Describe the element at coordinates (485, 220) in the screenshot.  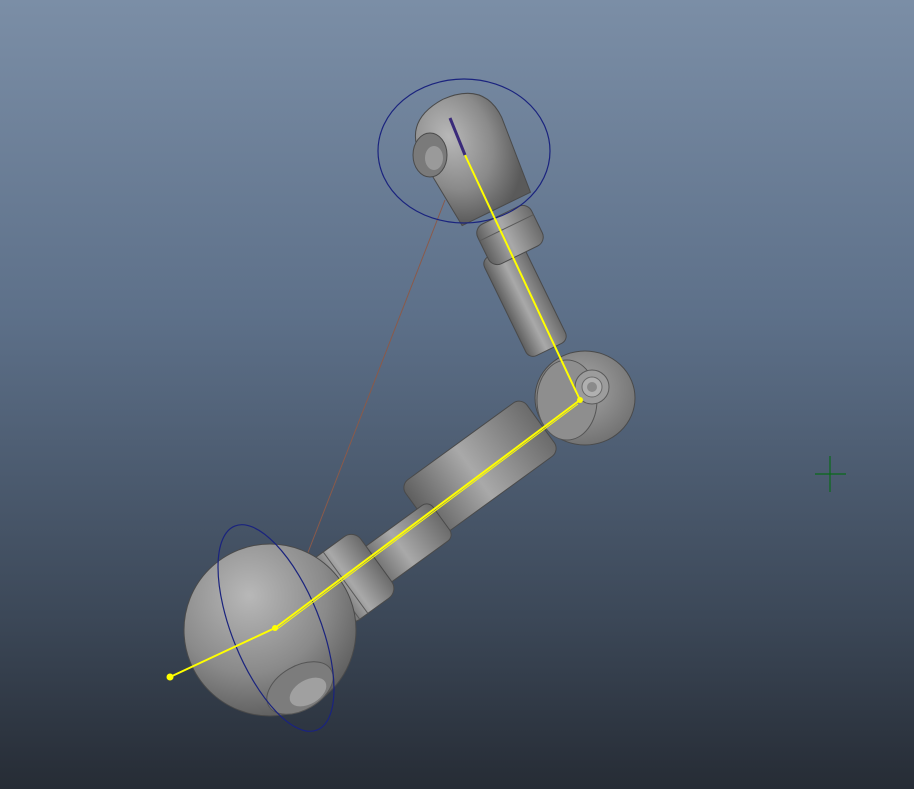
I see `upper-arm-mesh` at that location.